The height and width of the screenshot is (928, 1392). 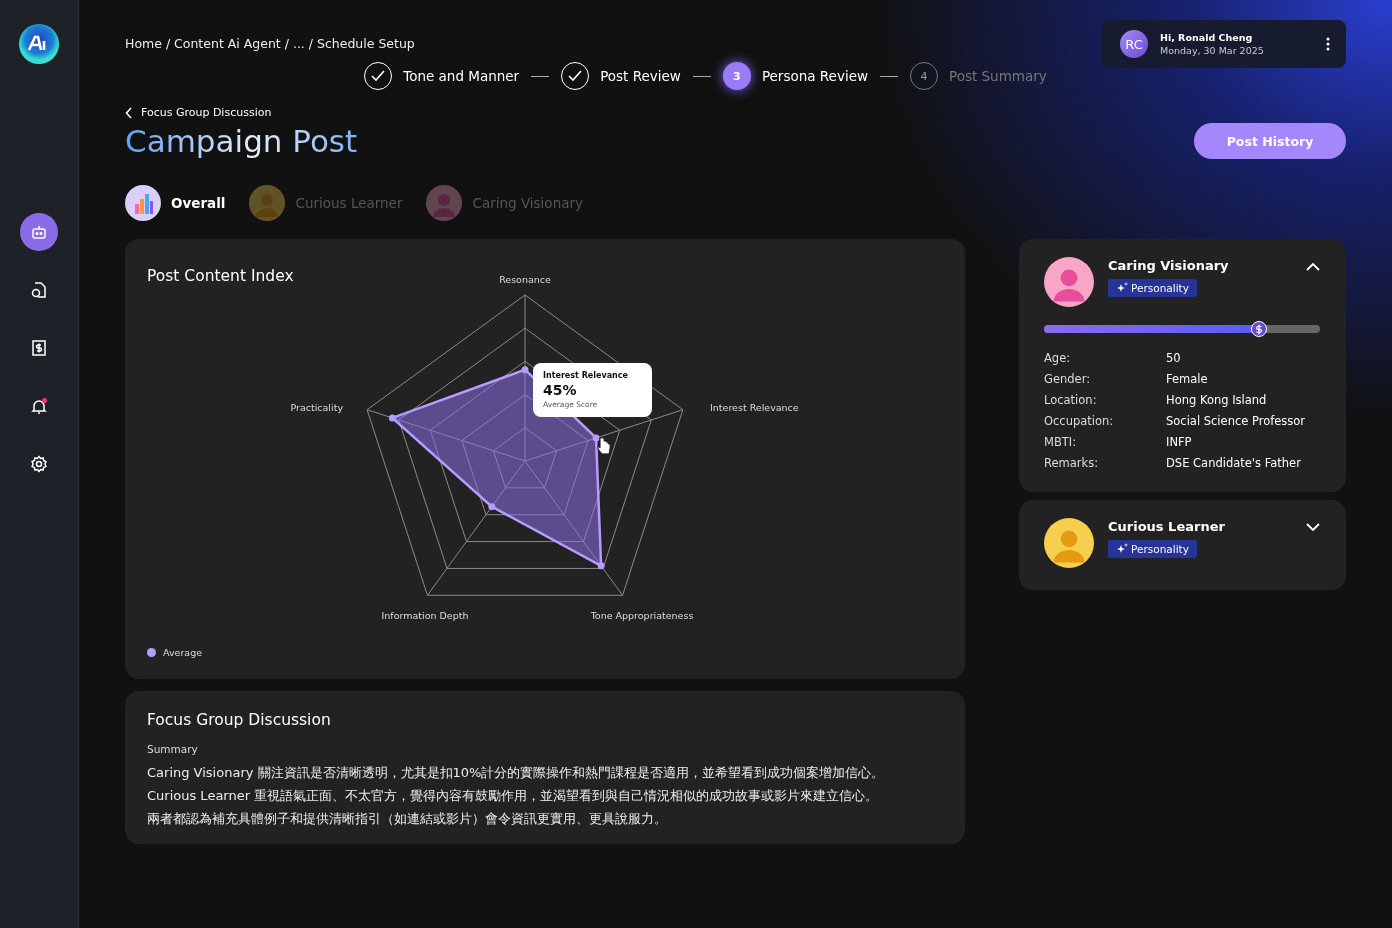 I want to click on post-history-button: Post History, so click(x=1270, y=141).